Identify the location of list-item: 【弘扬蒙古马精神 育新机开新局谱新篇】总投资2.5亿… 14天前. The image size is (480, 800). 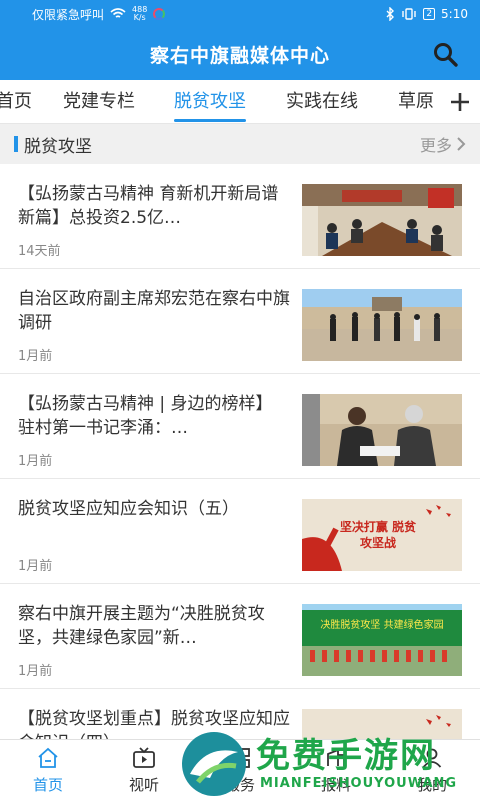
(240, 216).